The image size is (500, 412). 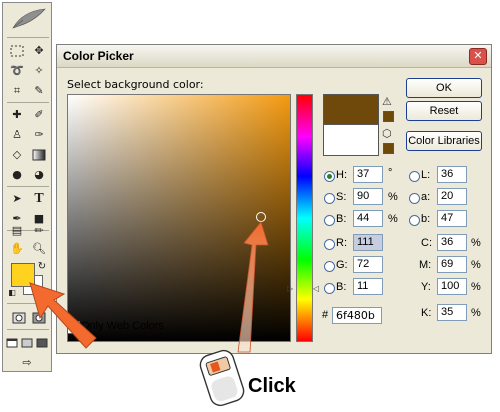 What do you see at coordinates (39, 154) in the screenshot?
I see `gradient-icon` at bounding box center [39, 154].